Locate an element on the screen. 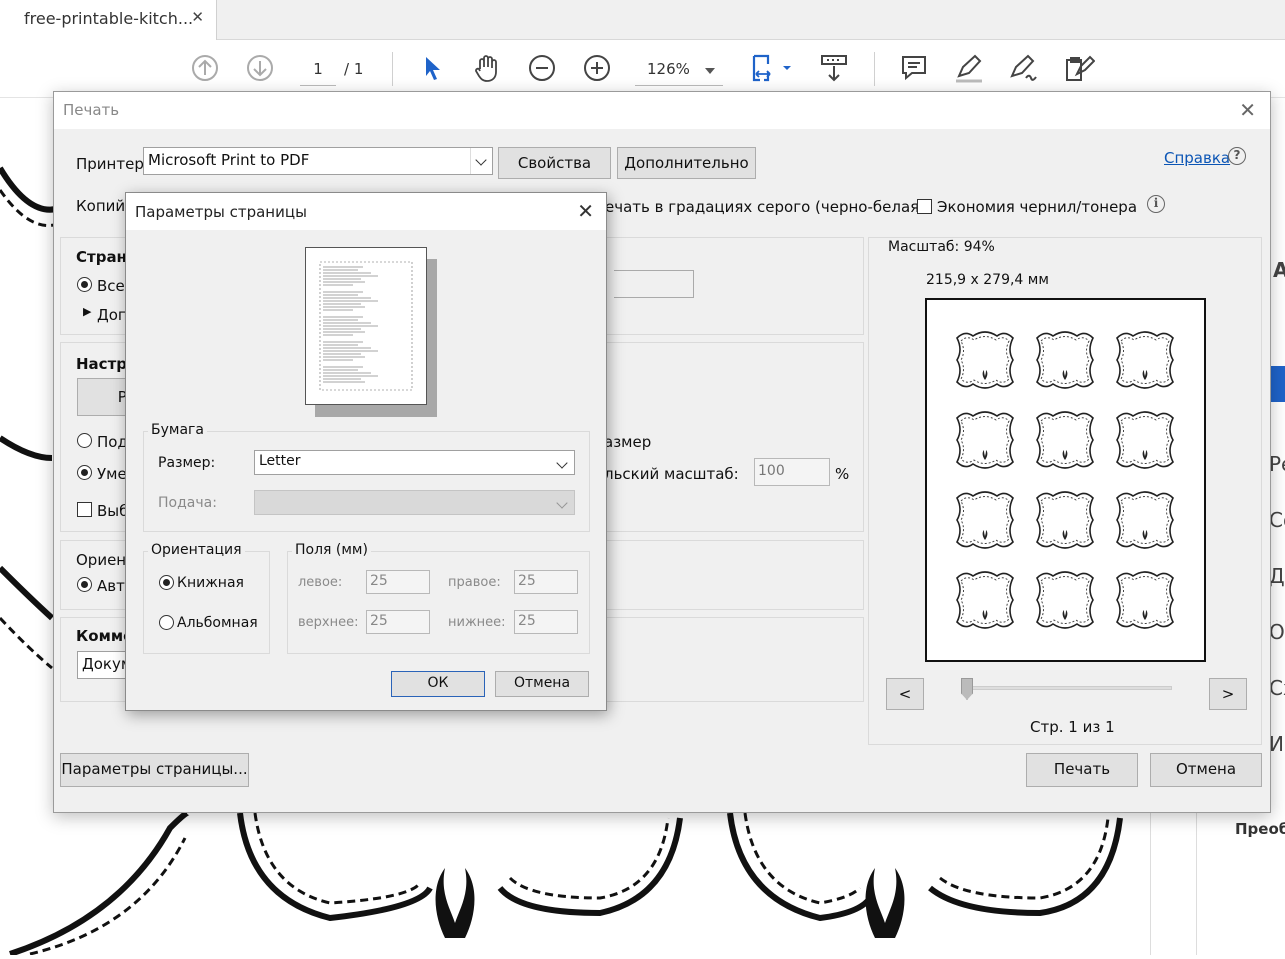 This screenshot has width=1285, height=959. paper-source-label: Подача: is located at coordinates (187, 503).